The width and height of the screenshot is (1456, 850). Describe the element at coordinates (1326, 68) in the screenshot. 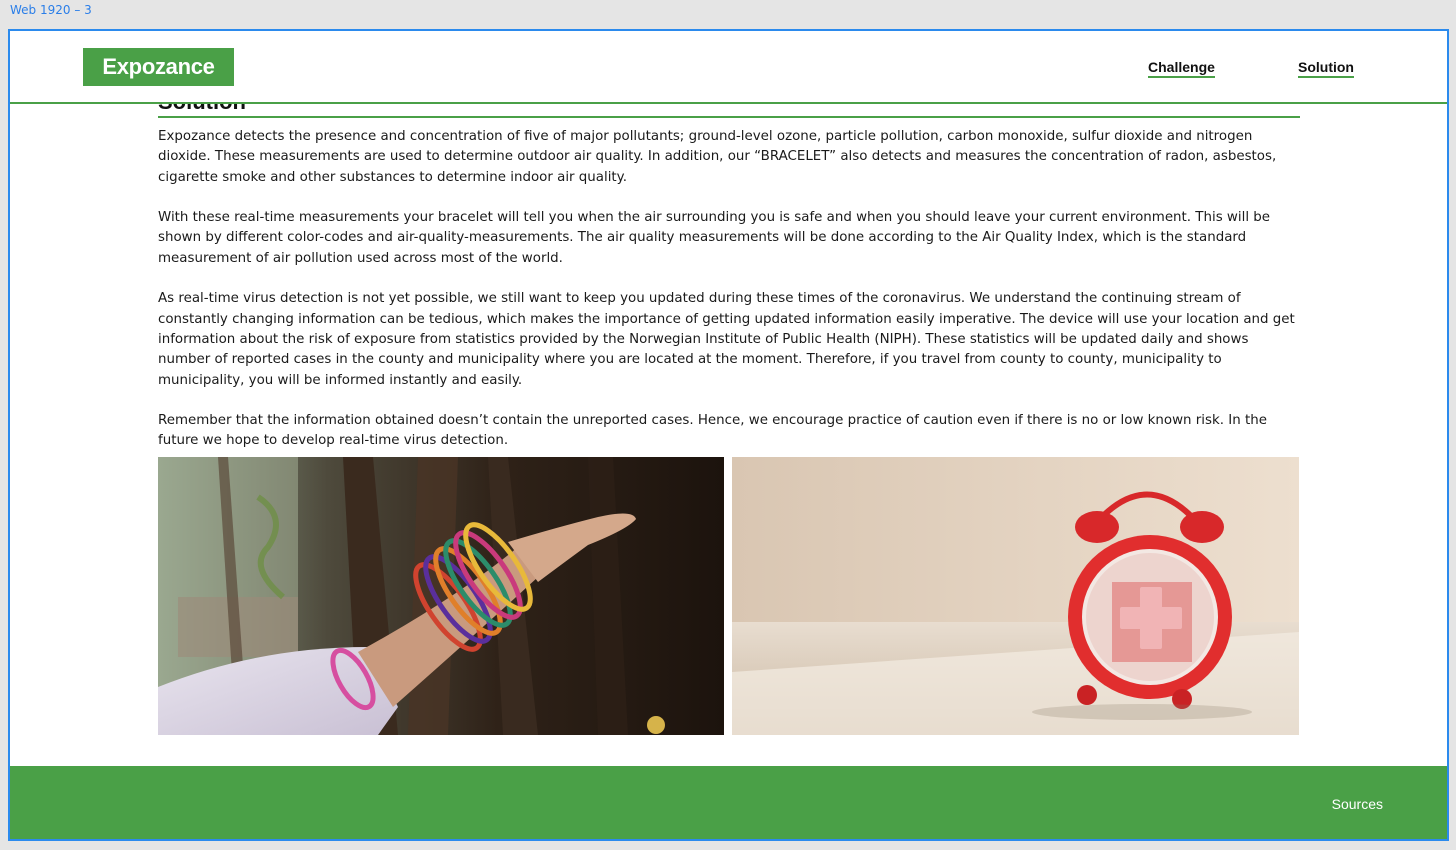

I see `nav-link-solution: Solution` at that location.